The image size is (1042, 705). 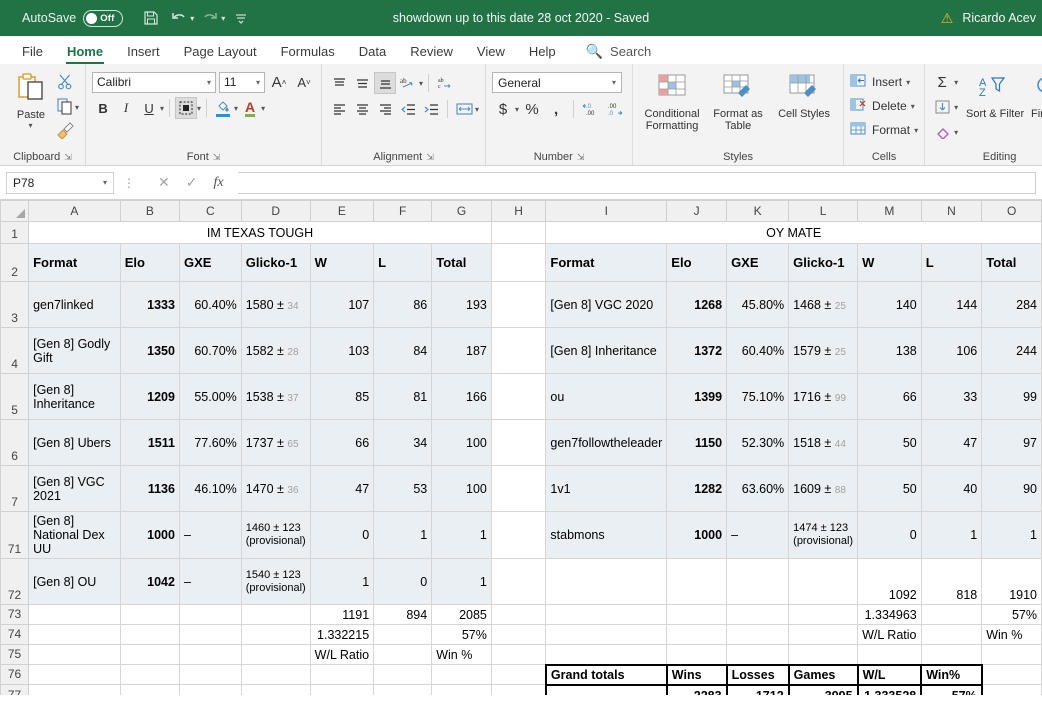 I want to click on cell-a75, so click(x=74, y=654).